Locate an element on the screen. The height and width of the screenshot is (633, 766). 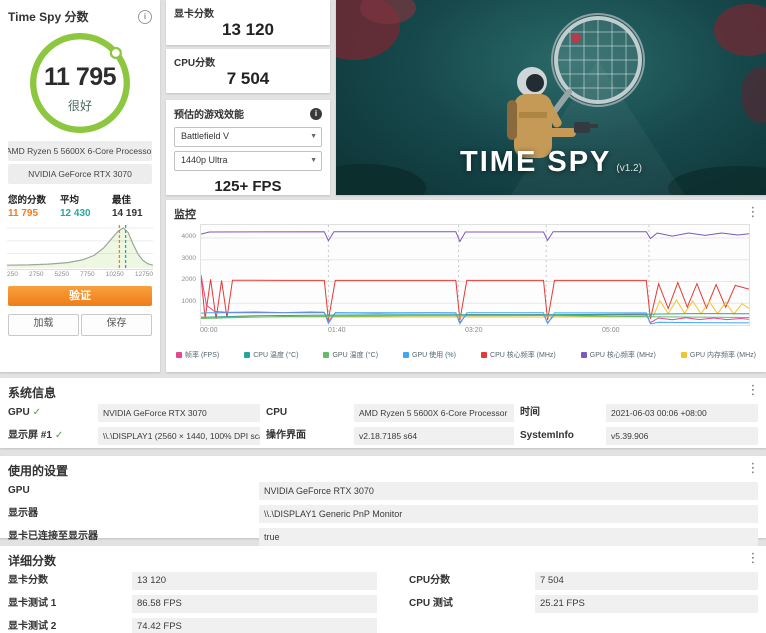
dist-tick: 7750 is located at coordinates (87, 274).